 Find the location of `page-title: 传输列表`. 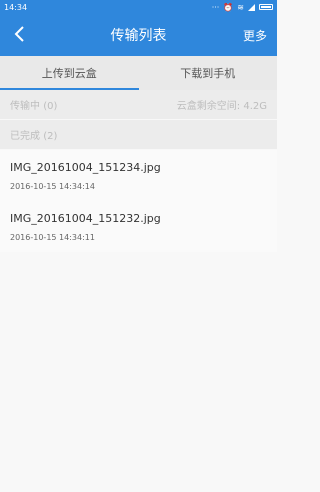

page-title: 传输列表 is located at coordinates (138, 36).